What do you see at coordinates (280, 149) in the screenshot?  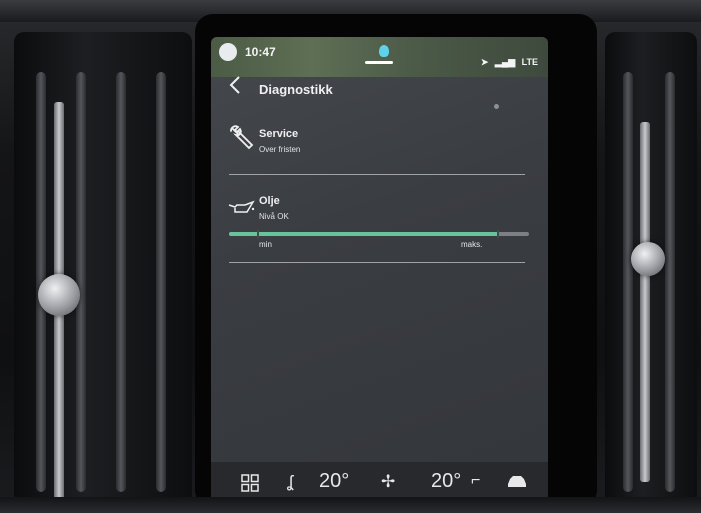 I see `service-status: Over fristen` at bounding box center [280, 149].